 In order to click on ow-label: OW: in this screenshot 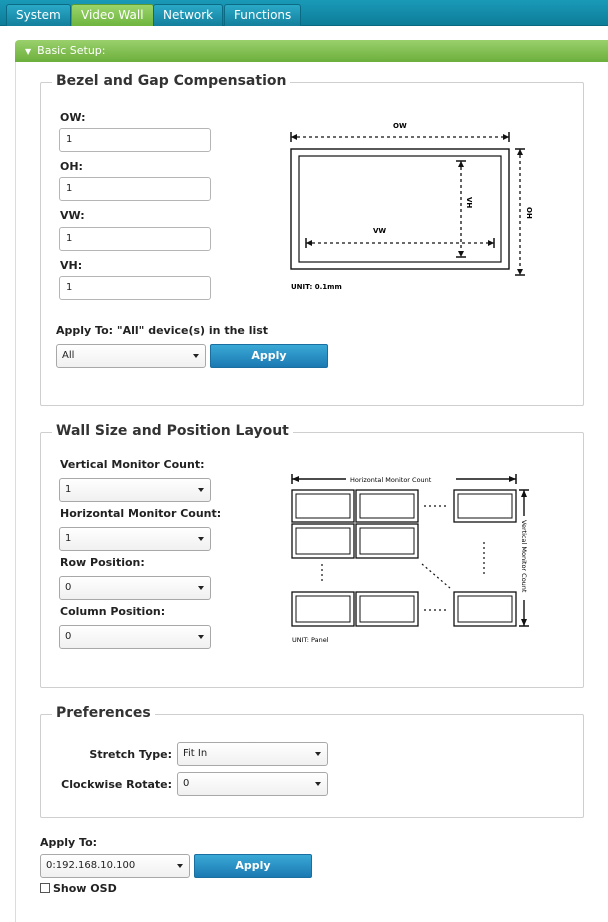, I will do `click(73, 117)`.